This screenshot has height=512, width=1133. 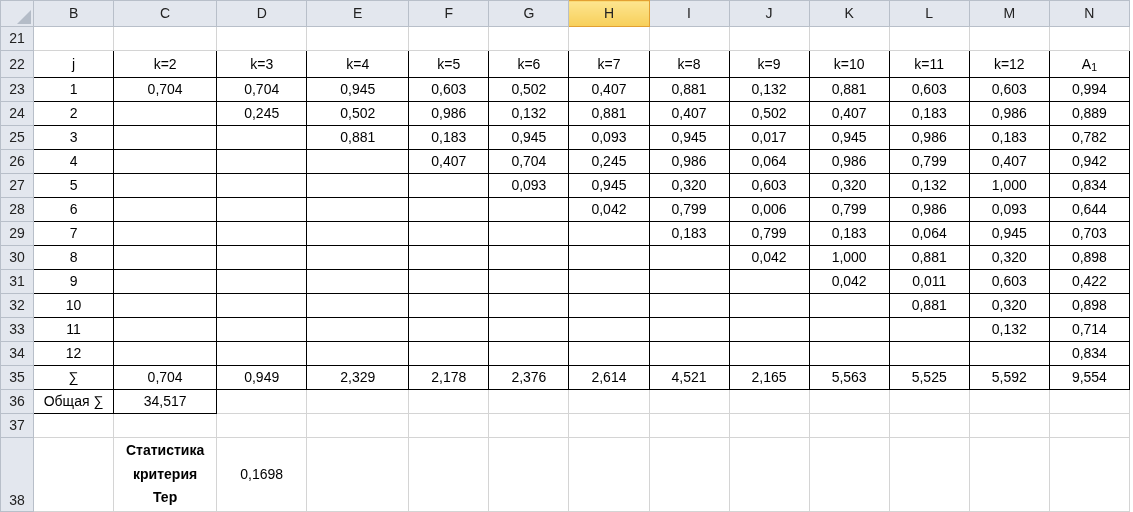 I want to click on table-cell: 0,714, so click(x=1089, y=329).